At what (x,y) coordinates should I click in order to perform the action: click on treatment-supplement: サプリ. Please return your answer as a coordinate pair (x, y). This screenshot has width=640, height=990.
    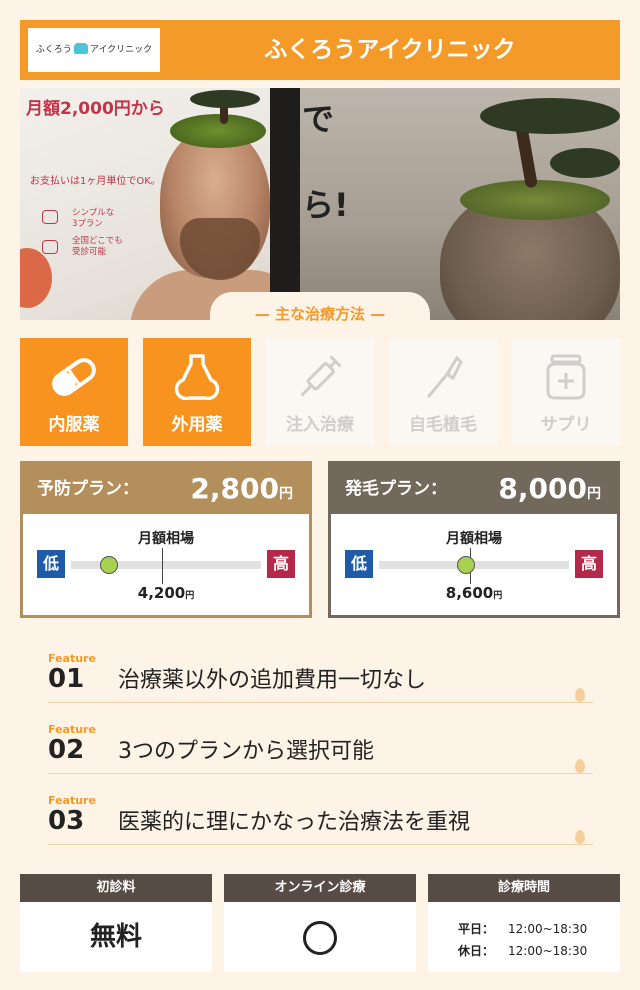
    Looking at the image, I should click on (566, 392).